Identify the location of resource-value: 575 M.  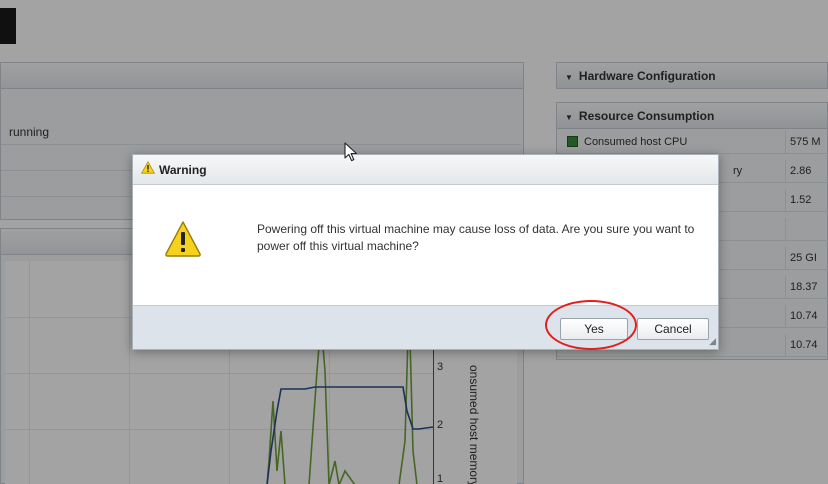
(806, 142).